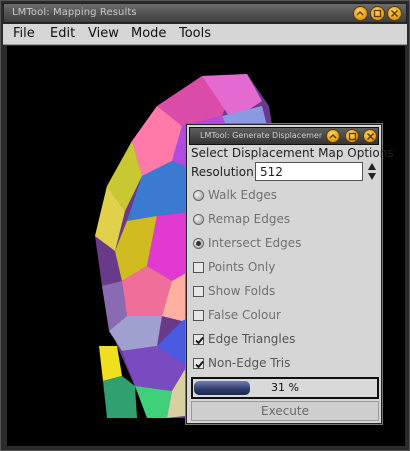 The width and height of the screenshot is (410, 451). I want to click on checkbox-label: Non-Edge Tris, so click(249, 363).